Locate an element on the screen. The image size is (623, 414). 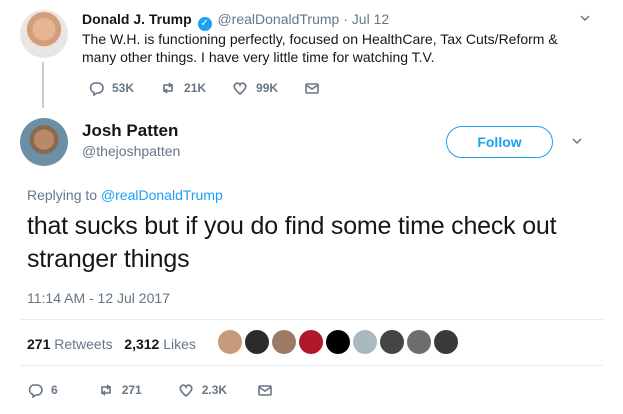
tweet-timestamp: 11:14 AM - 12 Jul 2017 is located at coordinates (98, 298).